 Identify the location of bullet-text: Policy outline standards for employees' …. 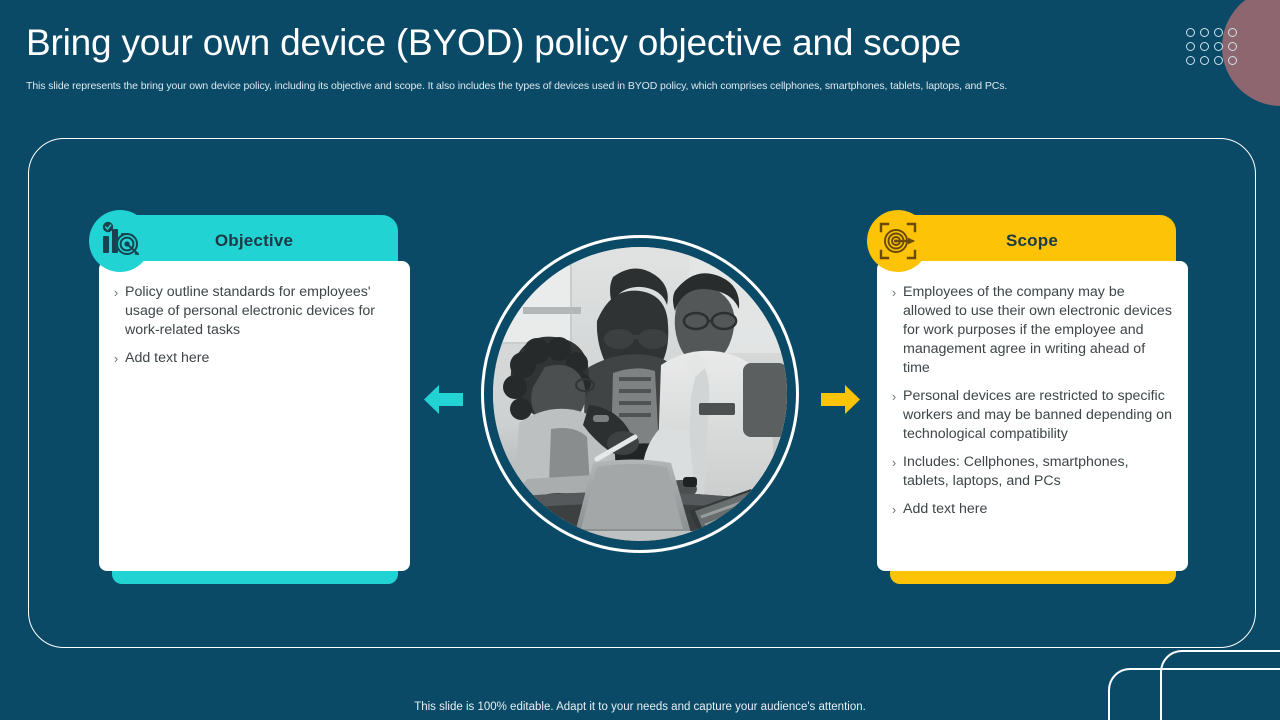
(250, 311).